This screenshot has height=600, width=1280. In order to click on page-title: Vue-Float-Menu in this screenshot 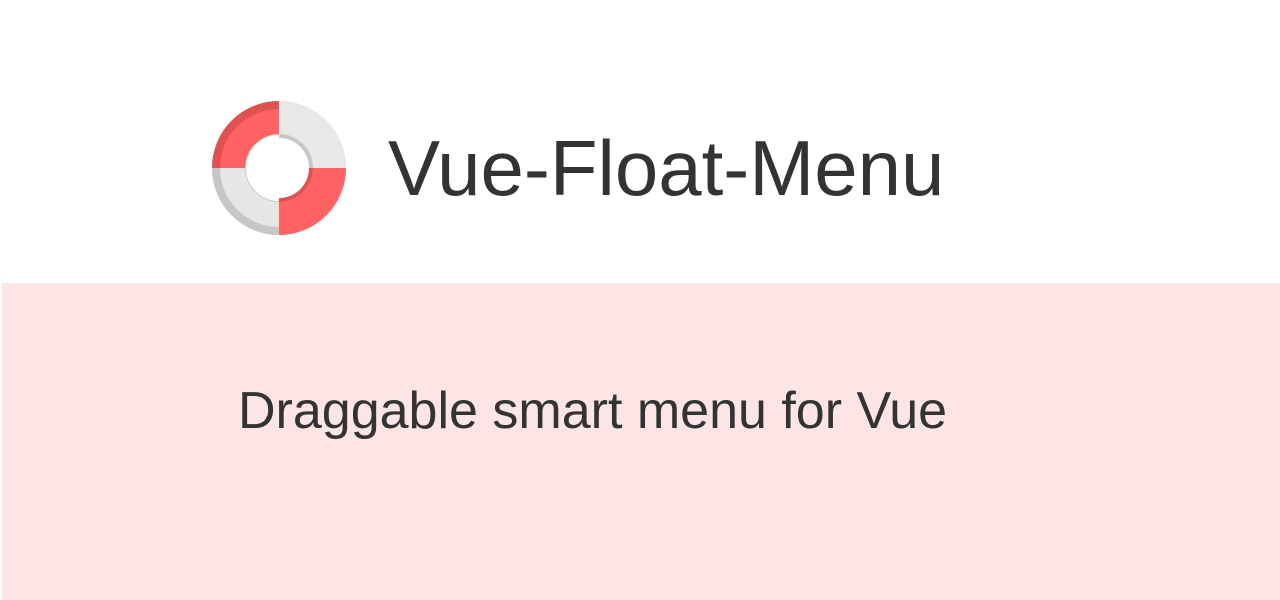, I will do `click(666, 168)`.